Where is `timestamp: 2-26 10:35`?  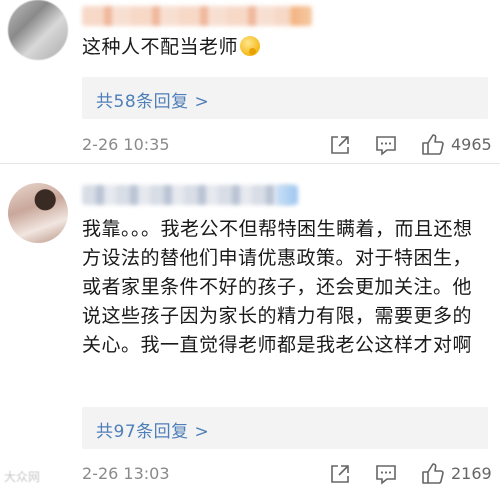 timestamp: 2-26 10:35 is located at coordinates (126, 144).